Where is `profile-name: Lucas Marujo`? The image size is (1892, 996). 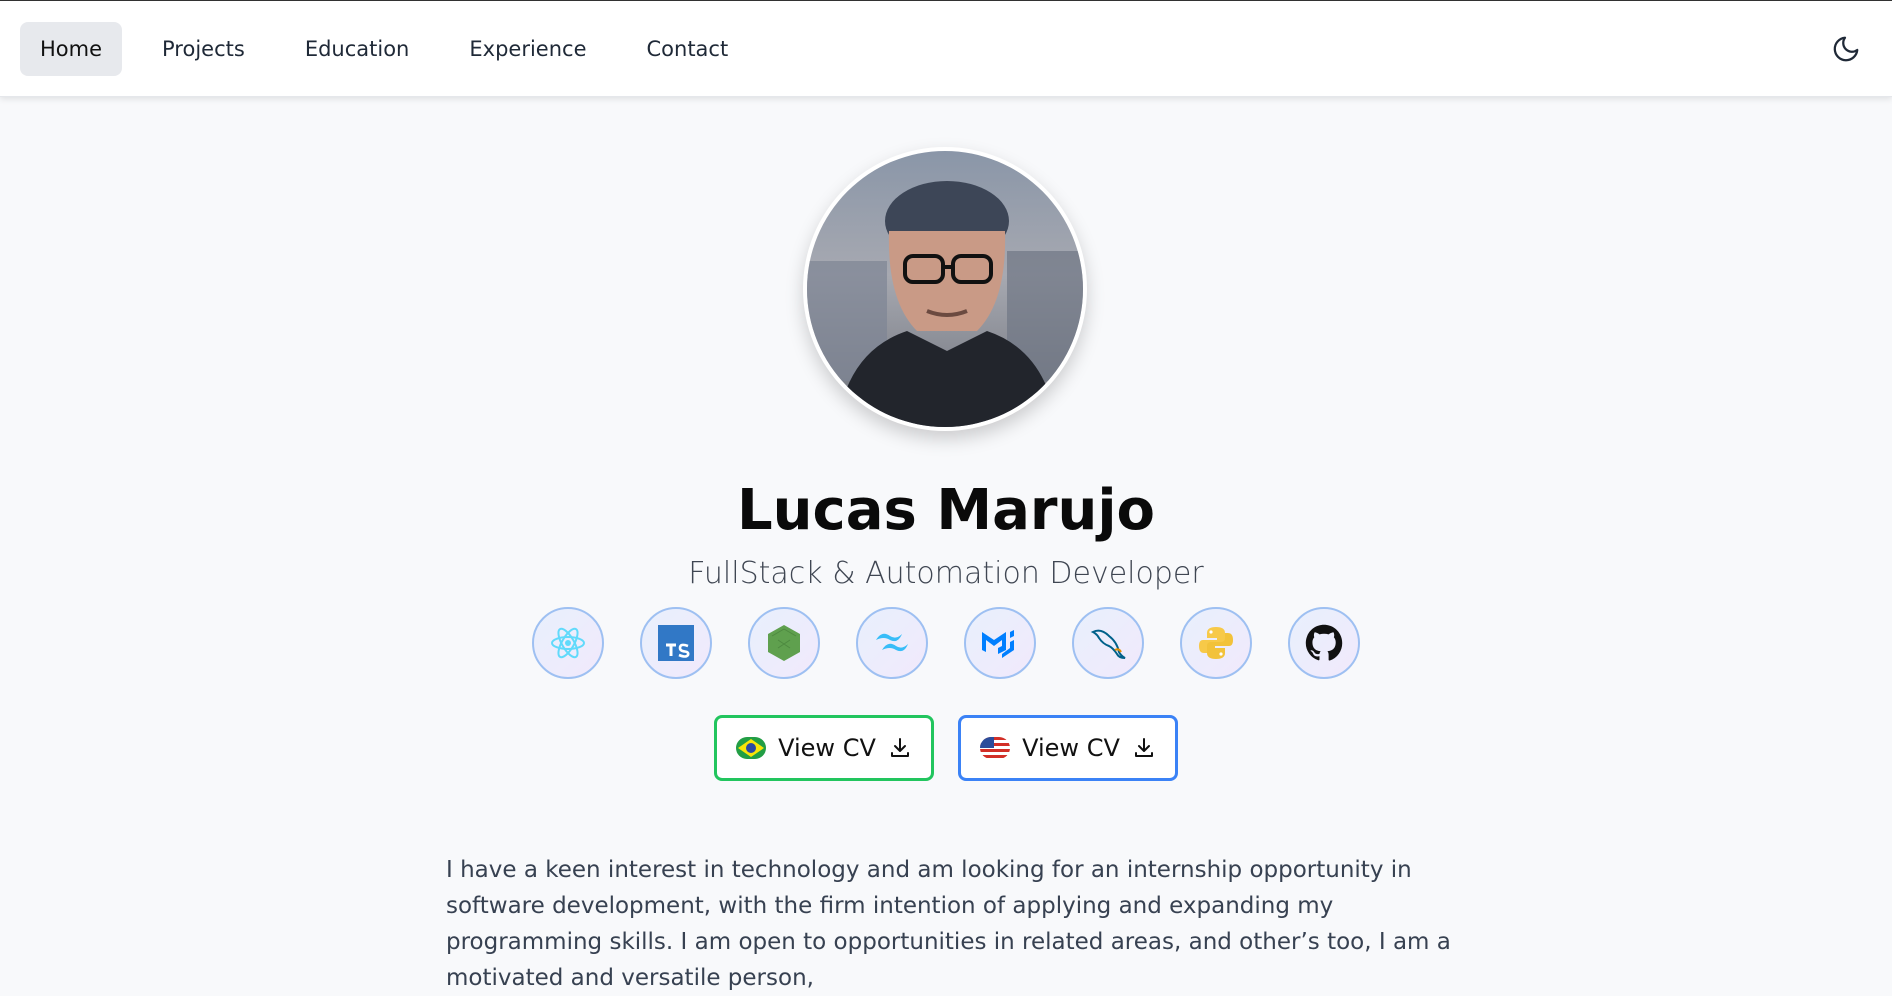
profile-name: Lucas Marujo is located at coordinates (946, 510).